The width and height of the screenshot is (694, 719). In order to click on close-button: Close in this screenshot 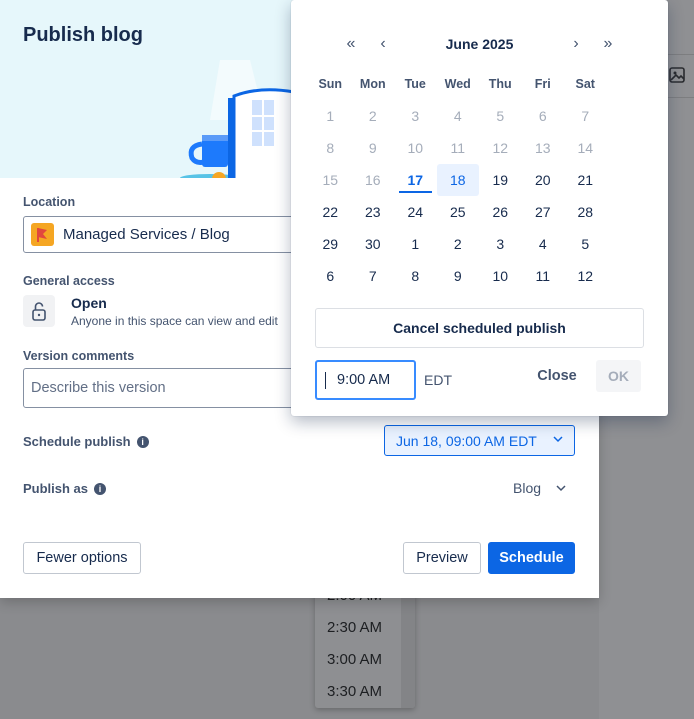, I will do `click(557, 376)`.